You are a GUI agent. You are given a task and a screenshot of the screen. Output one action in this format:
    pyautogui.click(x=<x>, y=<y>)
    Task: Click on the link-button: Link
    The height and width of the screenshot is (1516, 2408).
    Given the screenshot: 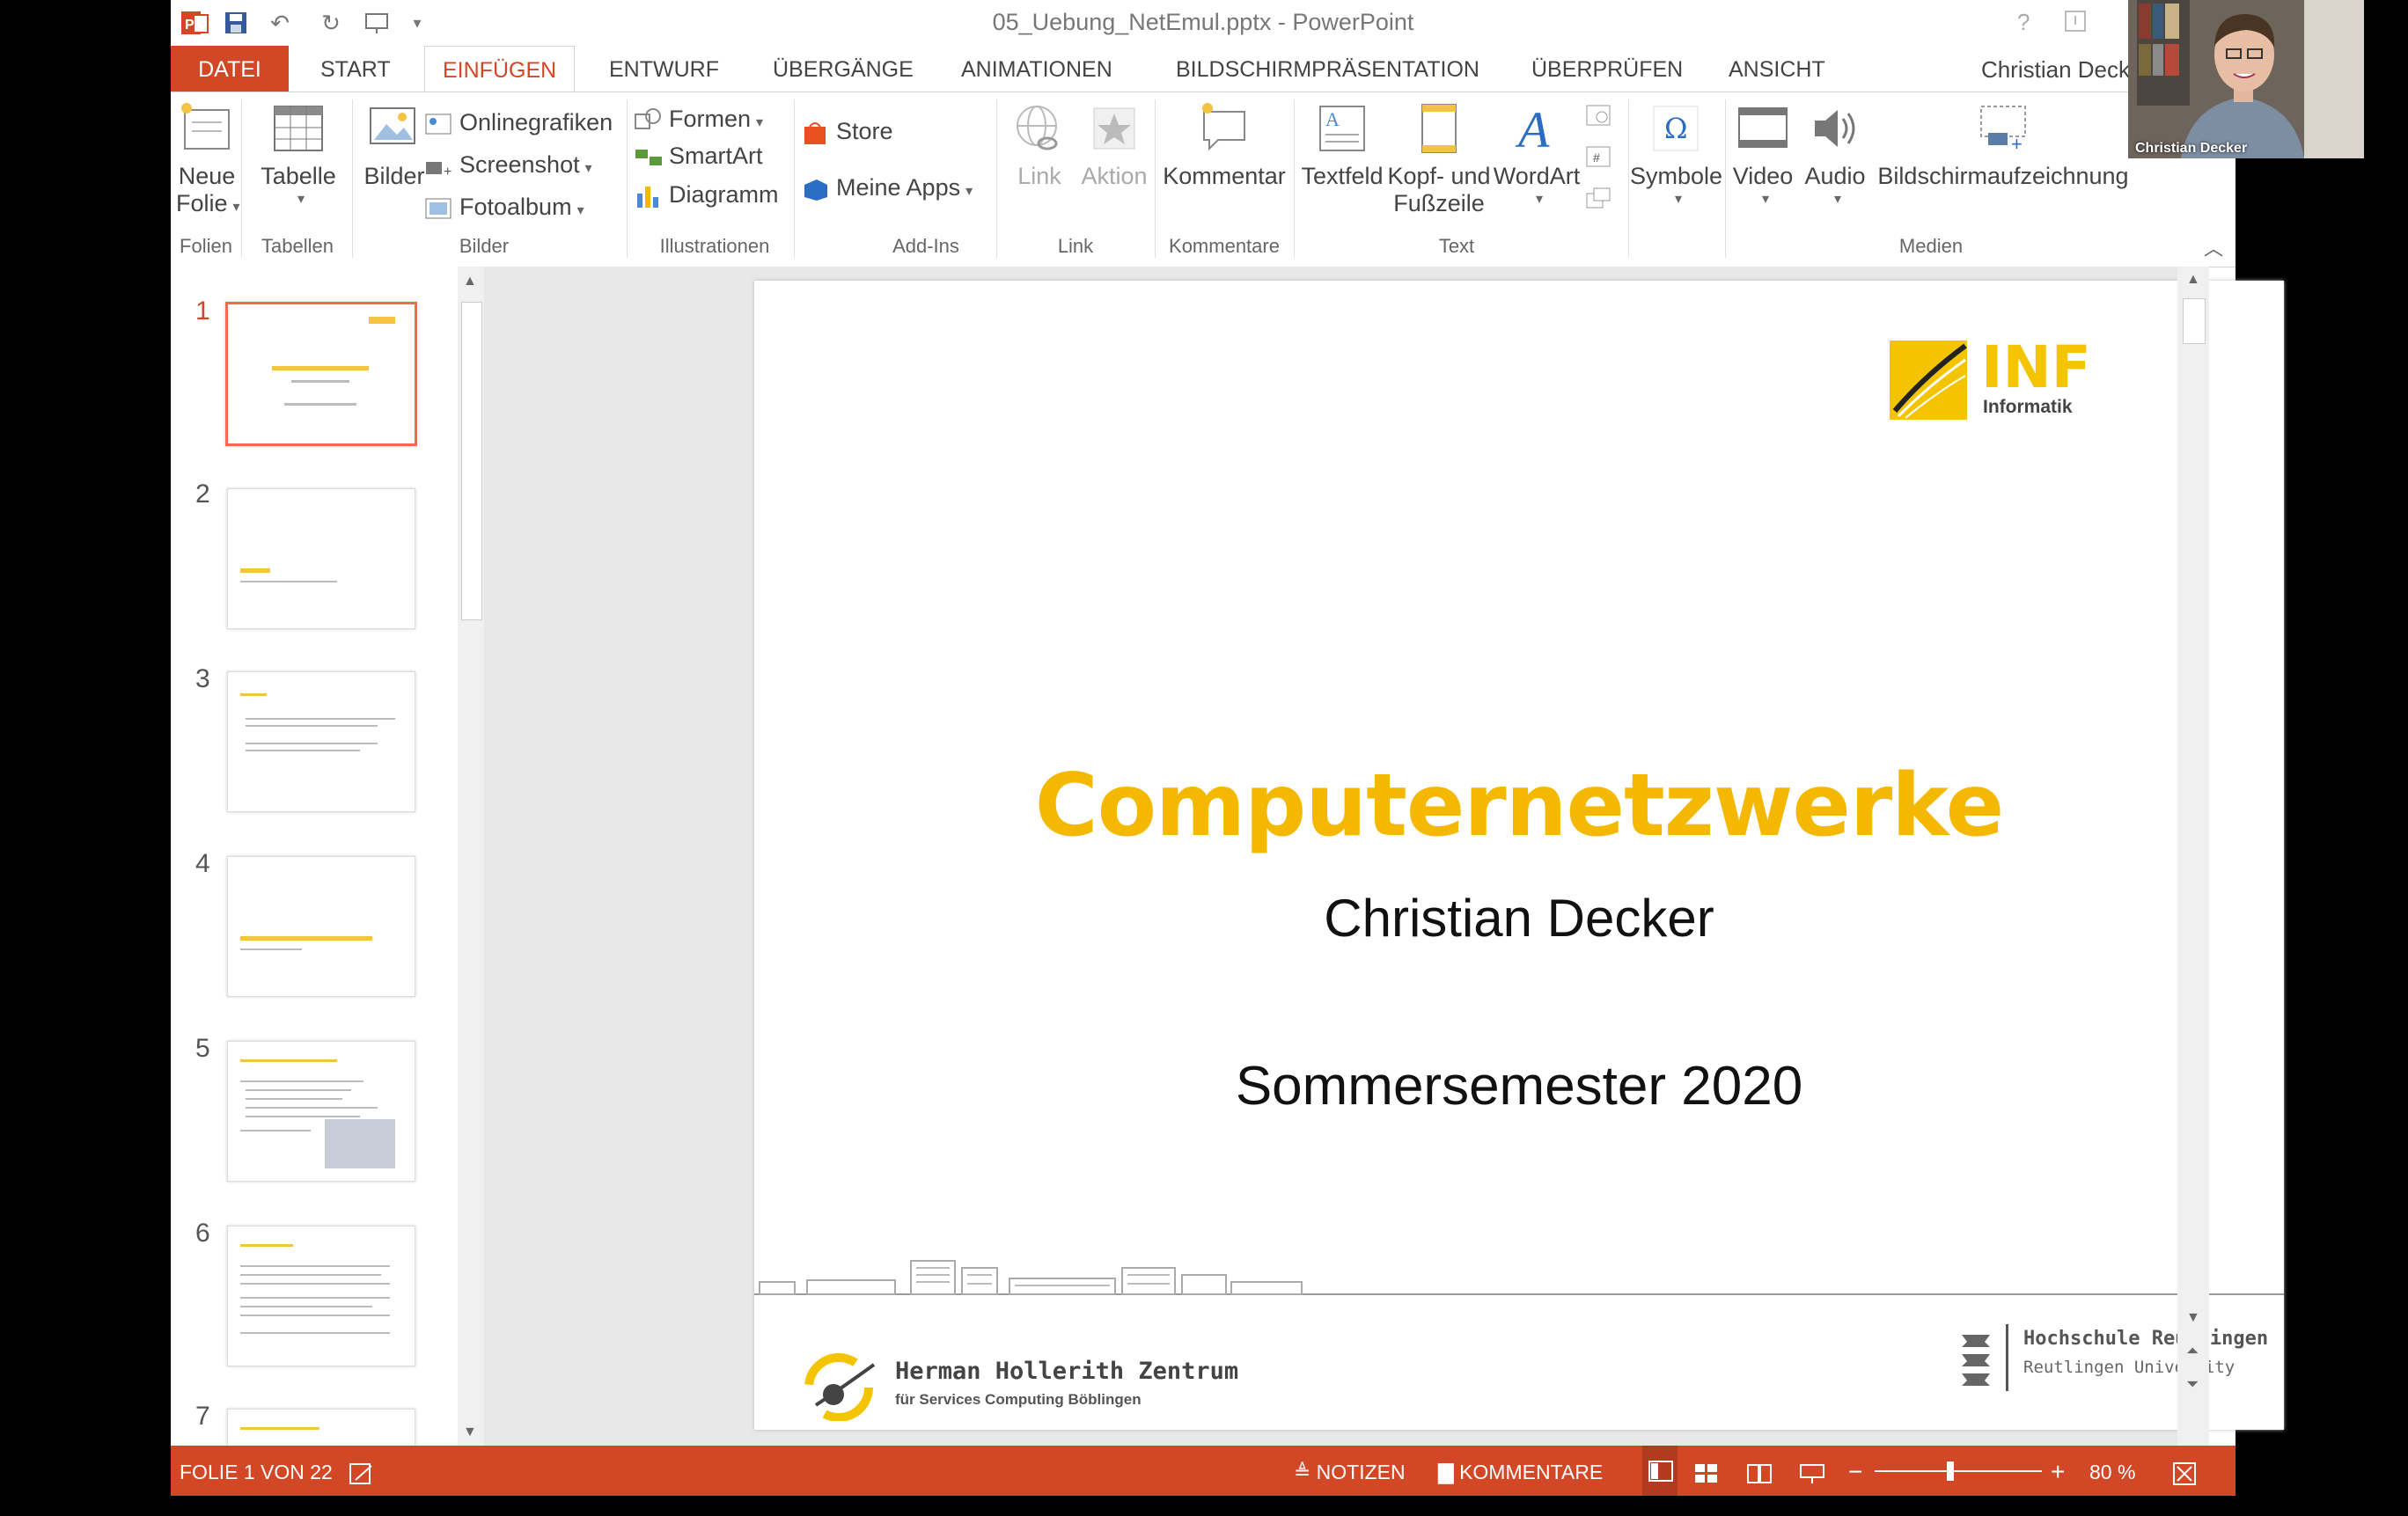 What is the action you would take?
    pyautogui.click(x=1039, y=145)
    